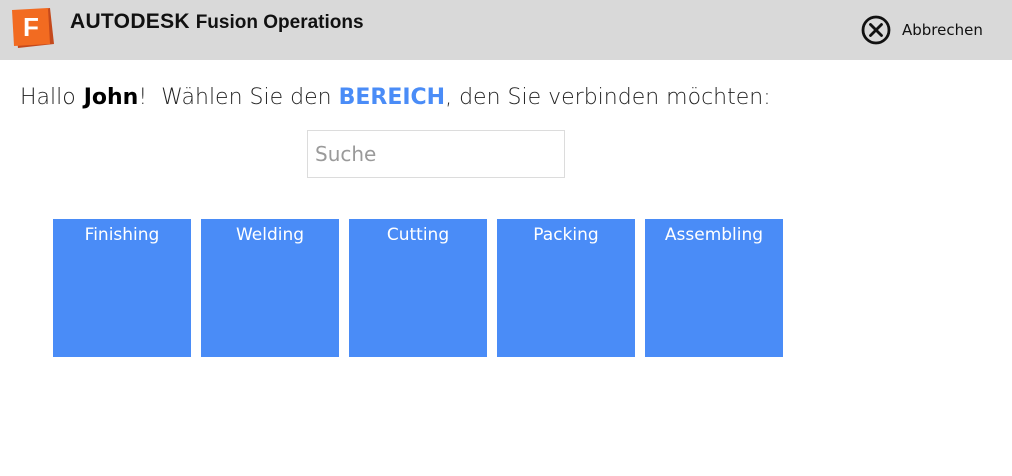 The width and height of the screenshot is (1012, 476). Describe the element at coordinates (143, 97) in the screenshot. I see `greeting-exclamation: !` at that location.